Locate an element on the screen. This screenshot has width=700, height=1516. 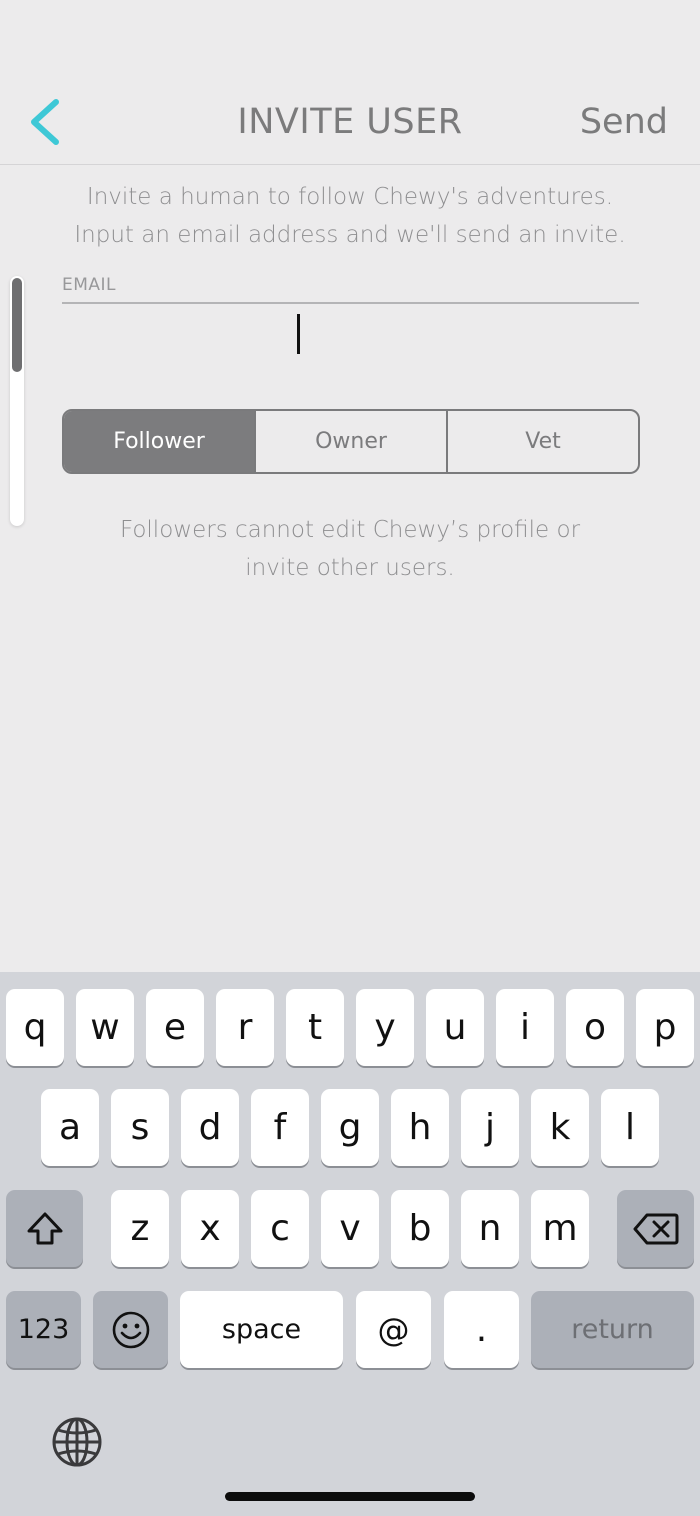
key-y: y is located at coordinates (385, 1027).